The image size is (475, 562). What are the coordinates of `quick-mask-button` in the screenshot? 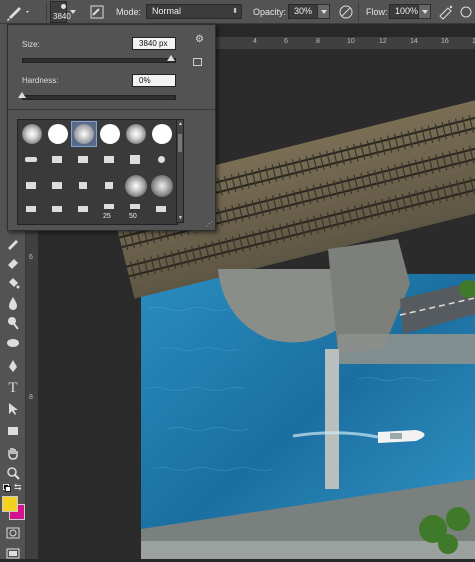 It's located at (13, 533).